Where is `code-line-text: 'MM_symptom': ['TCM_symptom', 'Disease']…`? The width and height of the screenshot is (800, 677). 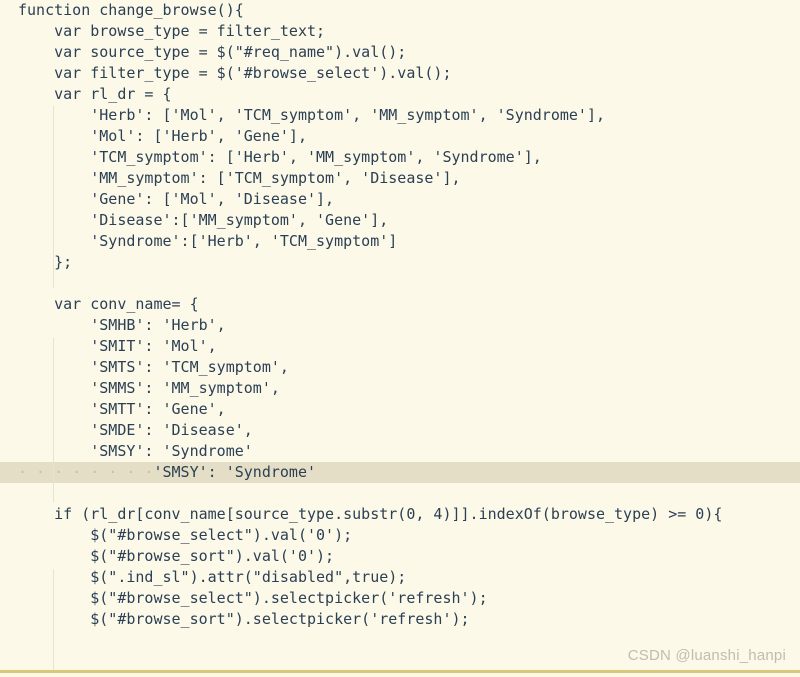 code-line-text: 'MM_symptom': ['TCM_symptom', 'Disease']… is located at coordinates (239, 178).